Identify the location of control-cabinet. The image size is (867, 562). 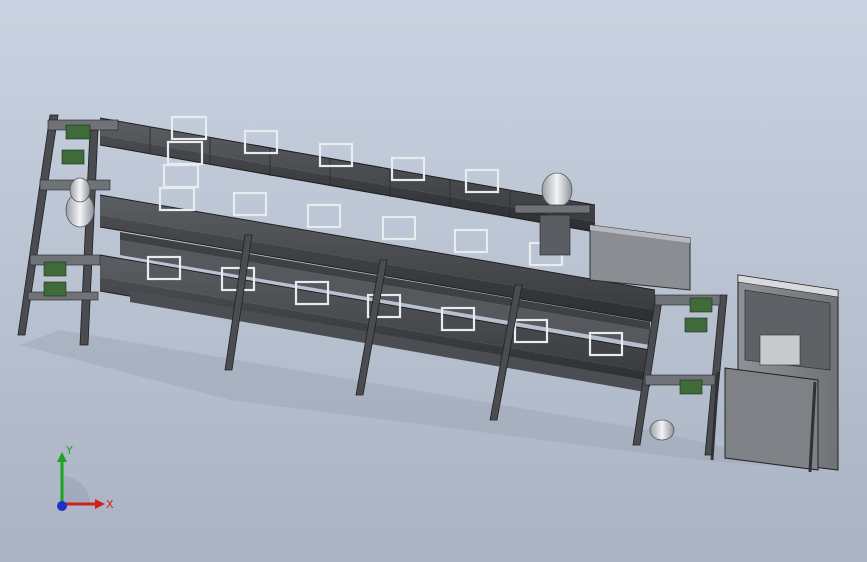
(774, 373).